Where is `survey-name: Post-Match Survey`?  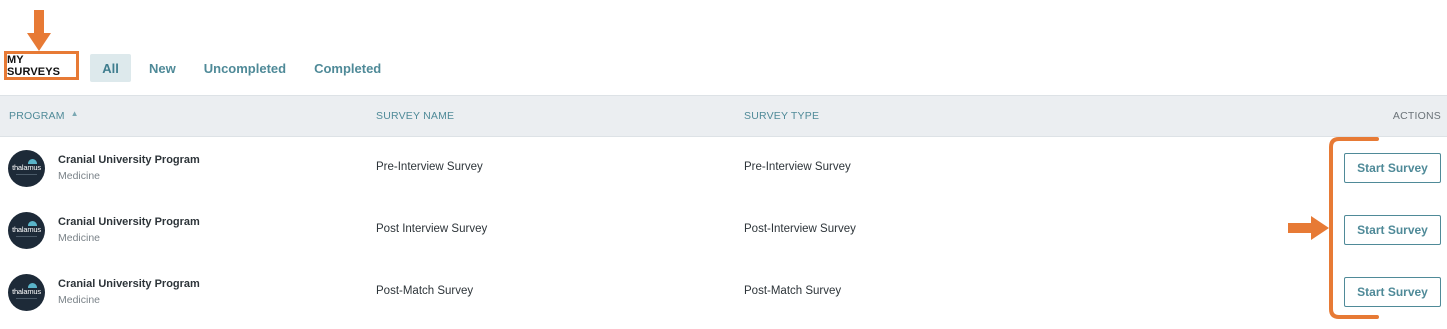
survey-name: Post-Match Survey is located at coordinates (425, 291).